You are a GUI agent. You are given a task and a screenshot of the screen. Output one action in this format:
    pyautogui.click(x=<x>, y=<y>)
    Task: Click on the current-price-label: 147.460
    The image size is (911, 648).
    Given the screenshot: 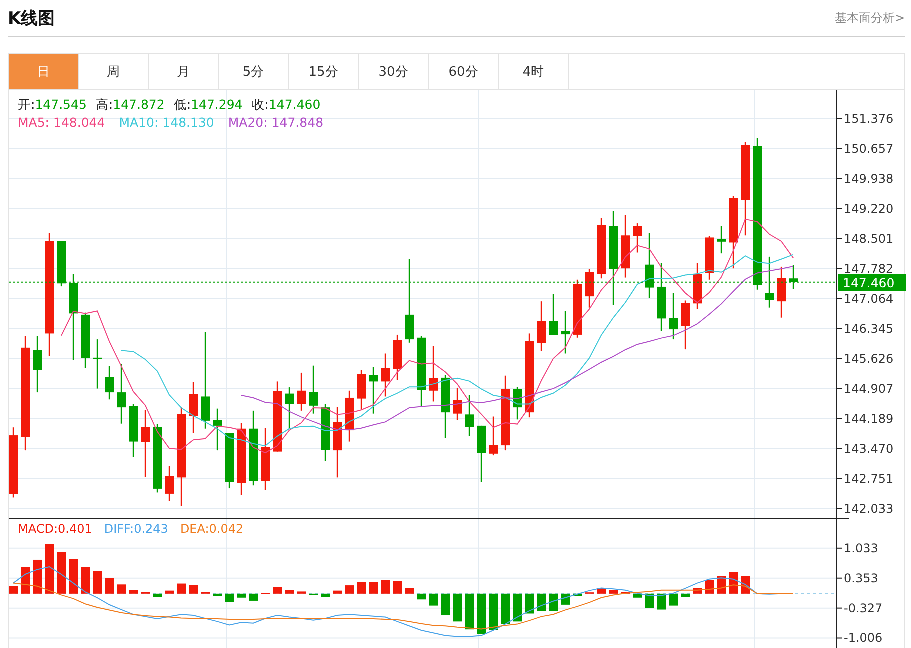 What is the action you would take?
    pyautogui.click(x=872, y=283)
    